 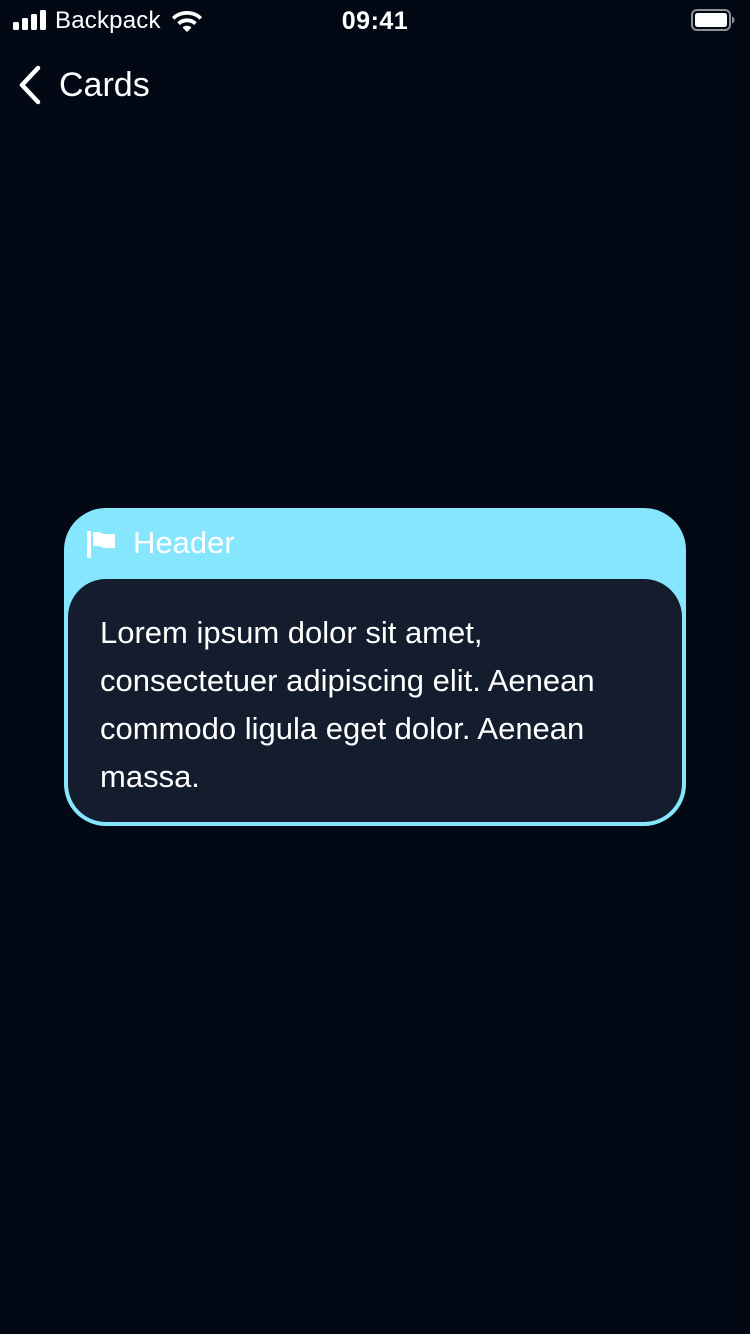 I want to click on navigation-bar: Cards, so click(x=375, y=85).